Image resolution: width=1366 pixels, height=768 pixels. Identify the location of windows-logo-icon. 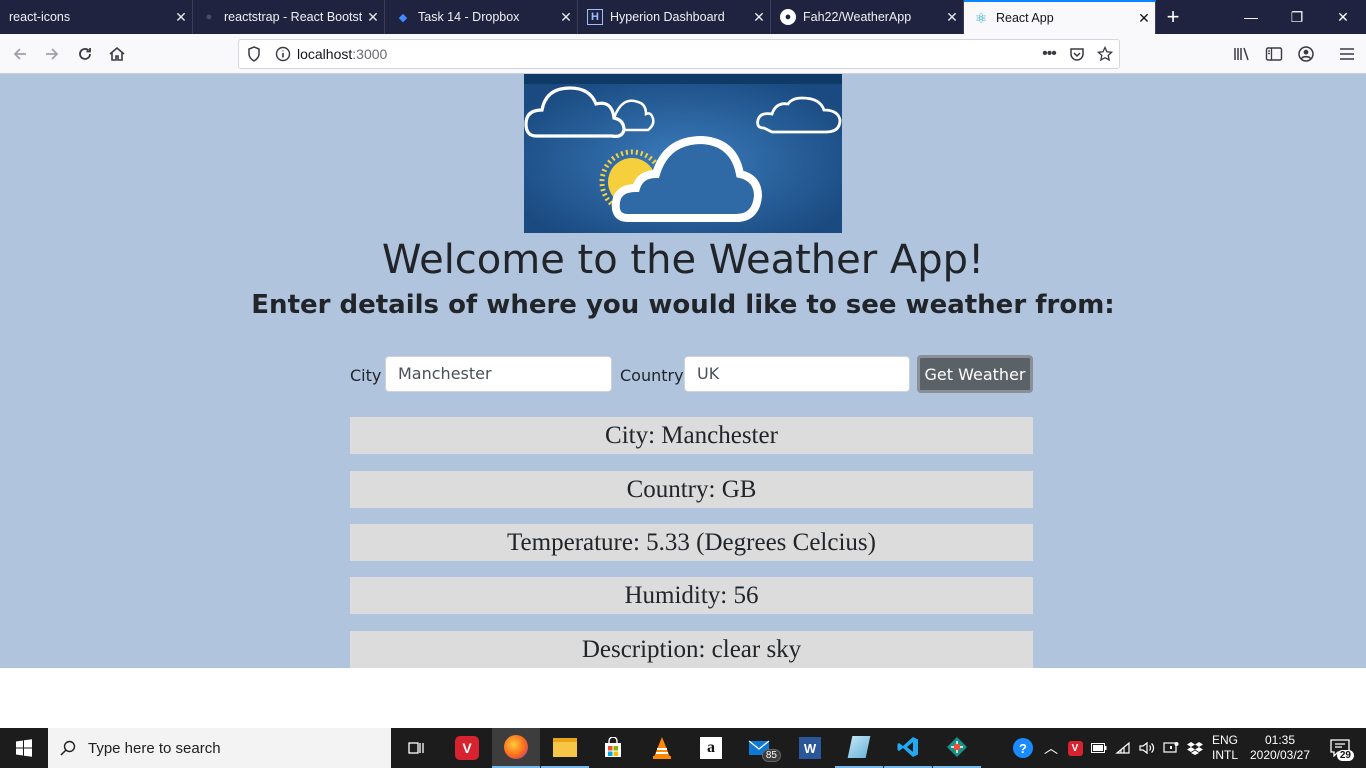
(24, 748).